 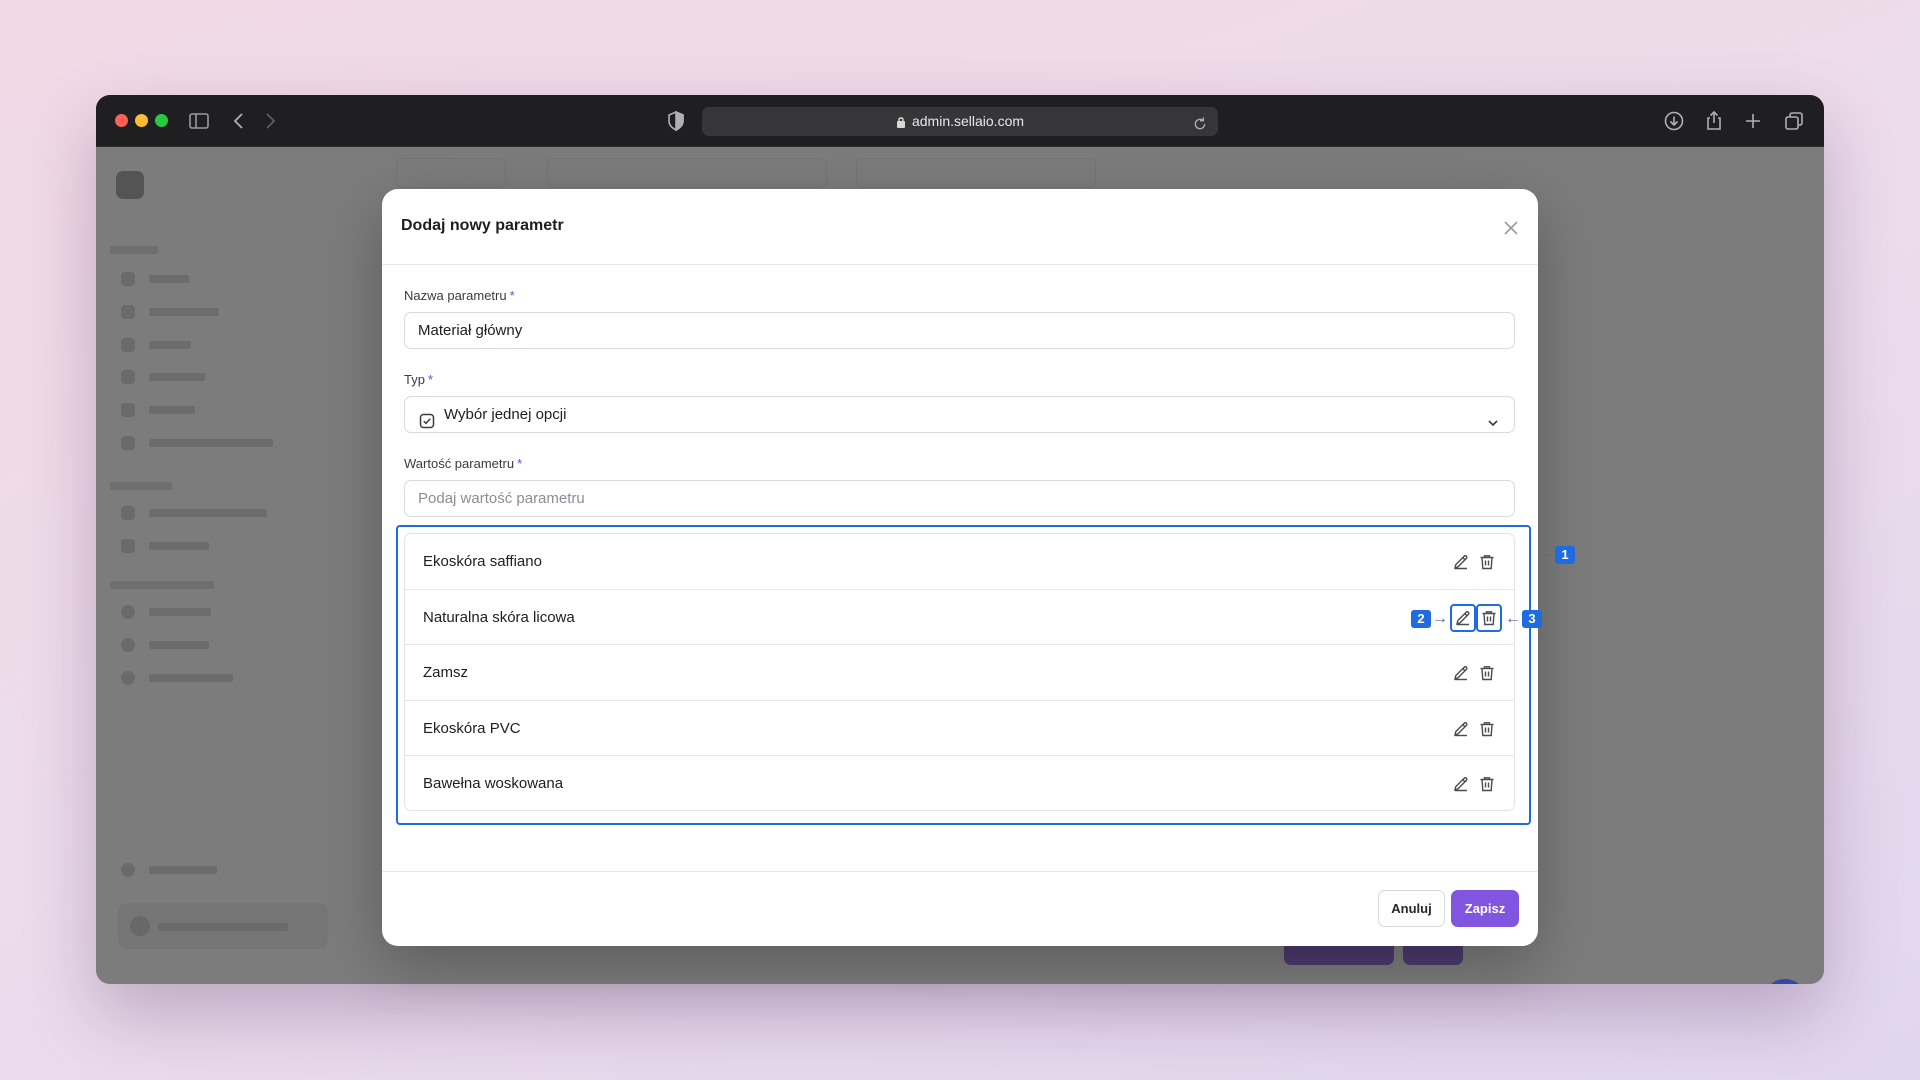 What do you see at coordinates (1532, 619) in the screenshot?
I see `annotation-badge-3: 3` at bounding box center [1532, 619].